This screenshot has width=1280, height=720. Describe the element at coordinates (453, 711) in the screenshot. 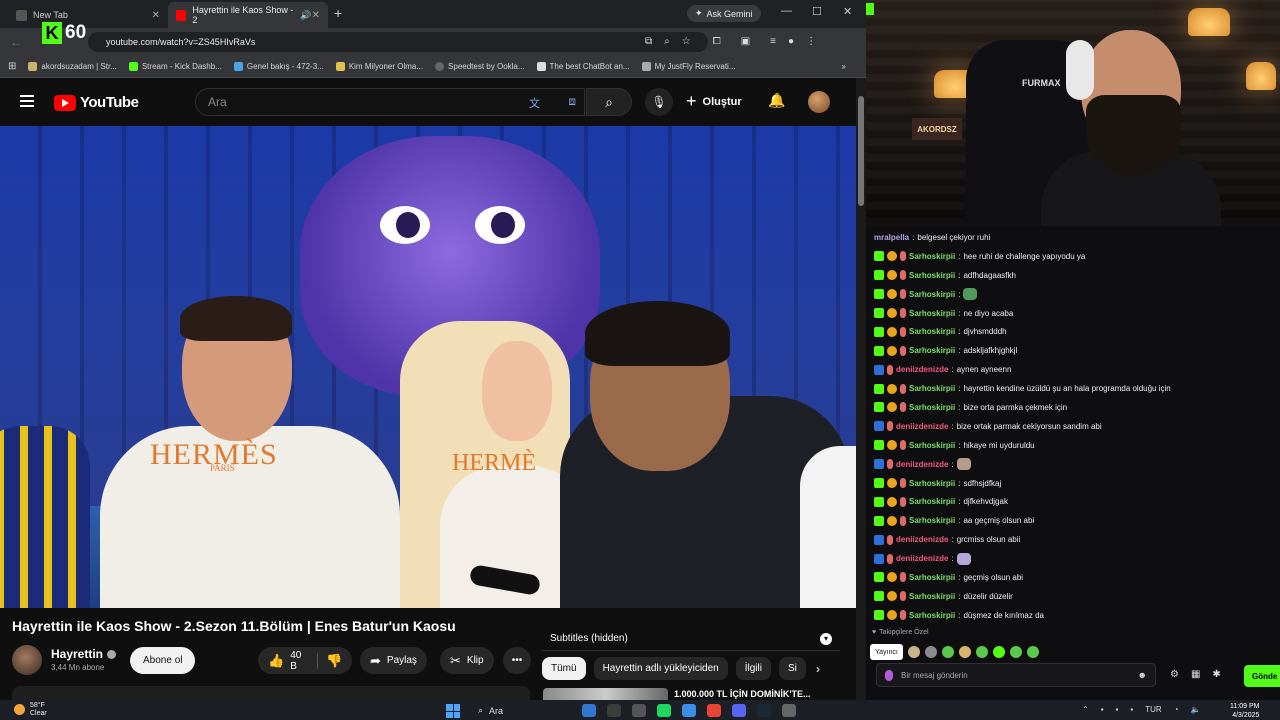

I see `windows-start-icon` at that location.